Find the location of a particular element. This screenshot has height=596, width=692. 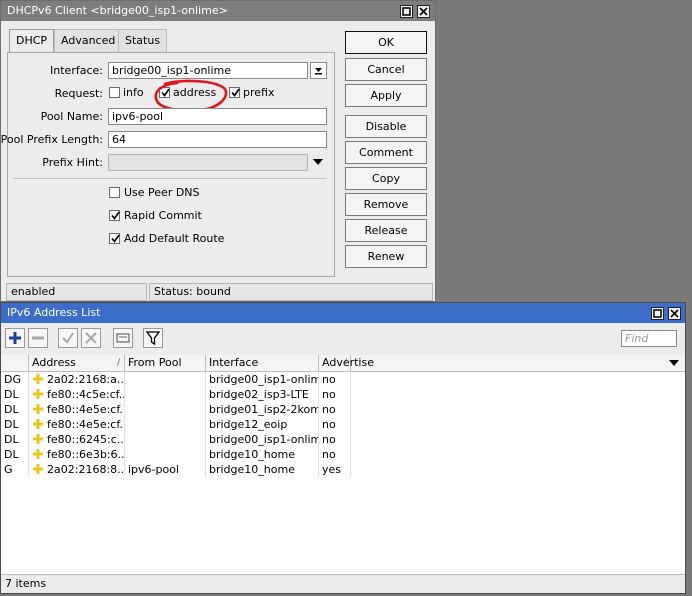

table-row: DL fe80::4e5e:cf... bridge12_eoip no is located at coordinates (343, 424).